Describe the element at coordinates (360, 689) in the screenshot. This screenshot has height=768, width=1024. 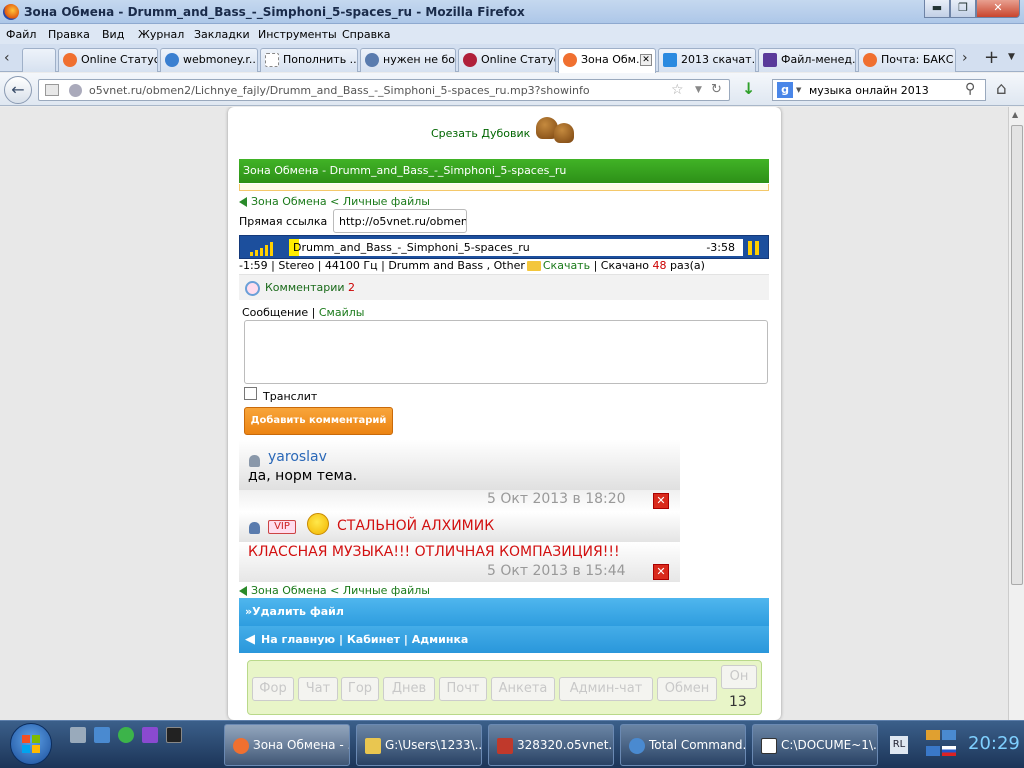
I see `menu-city: Гор` at that location.